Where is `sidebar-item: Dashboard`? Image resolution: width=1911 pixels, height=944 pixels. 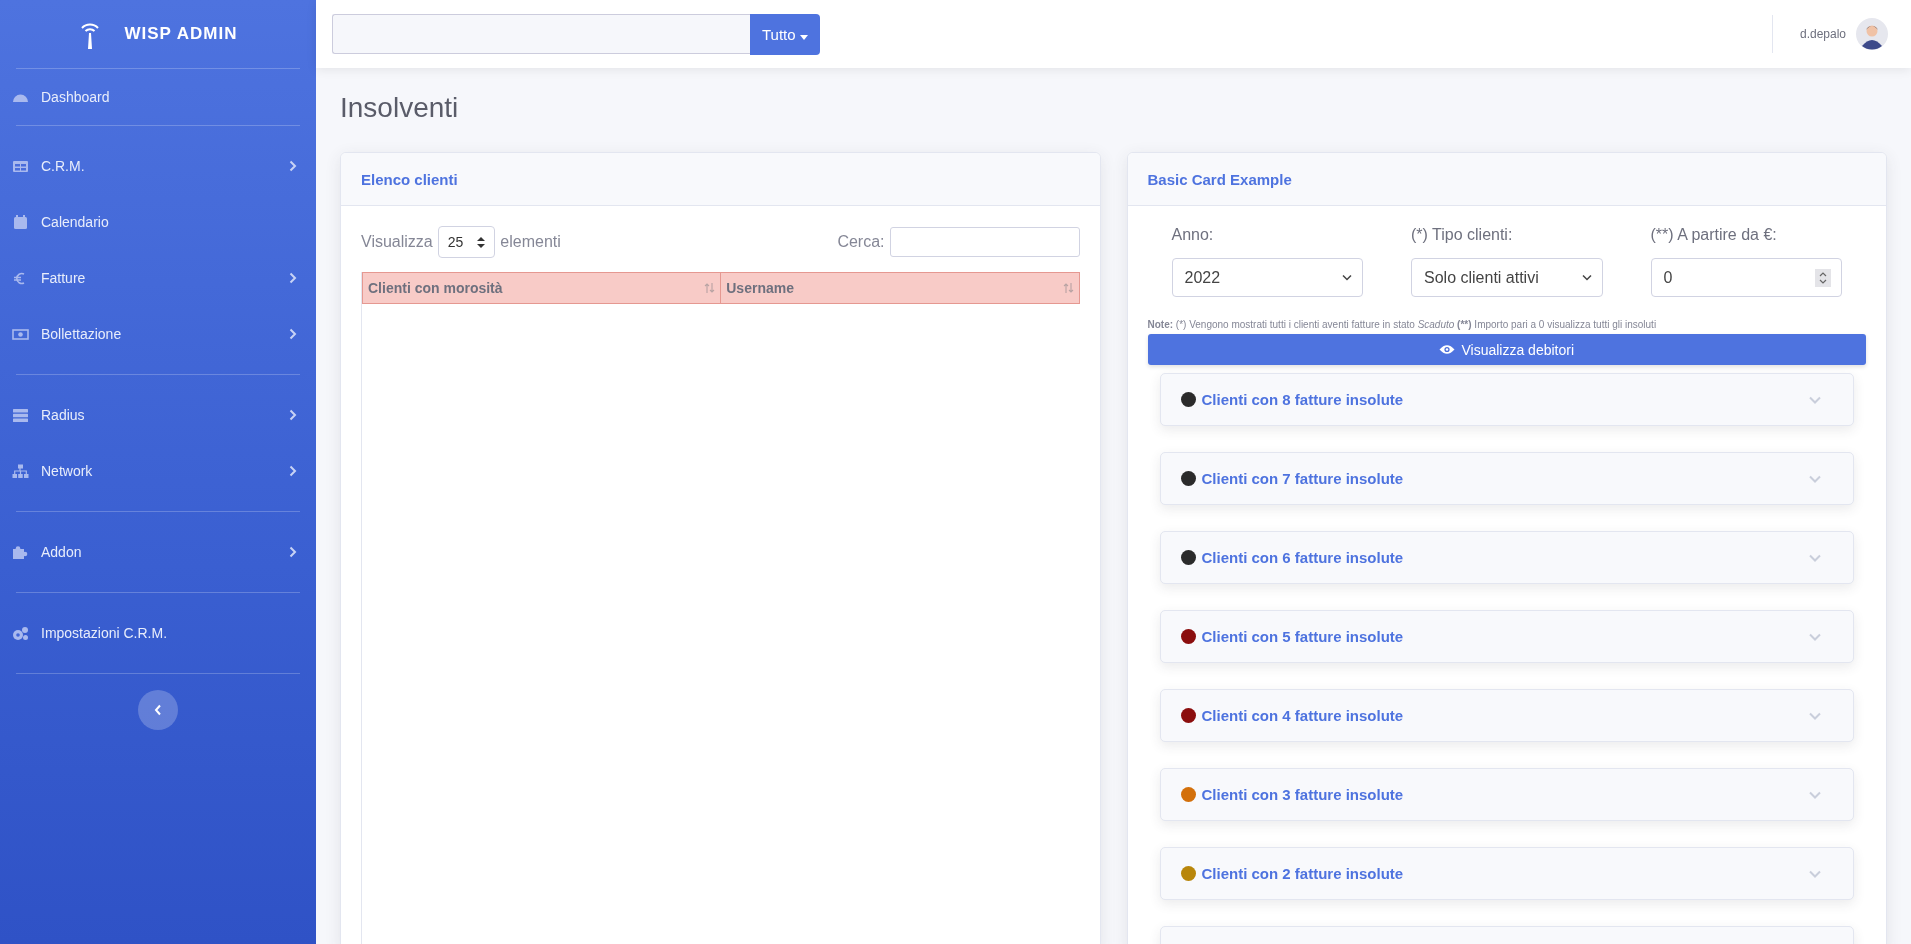
sidebar-item: Dashboard is located at coordinates (156, 97).